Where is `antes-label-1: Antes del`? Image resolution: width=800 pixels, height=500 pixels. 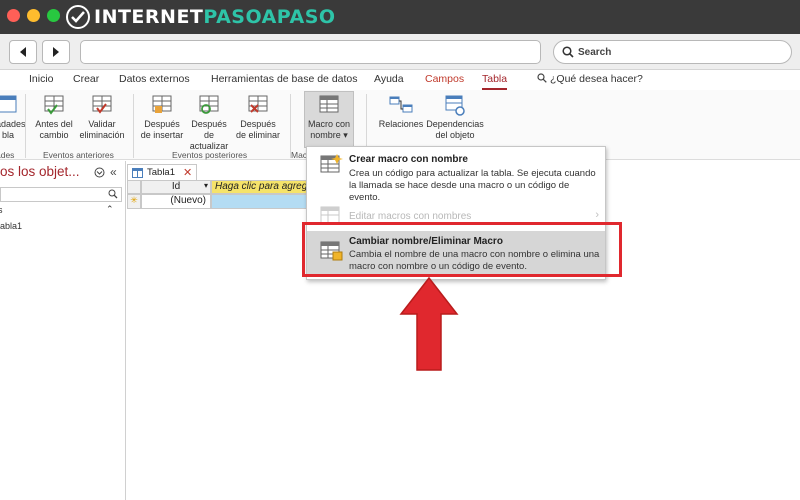
antes-label-1: Antes del is located at coordinates (54, 124).